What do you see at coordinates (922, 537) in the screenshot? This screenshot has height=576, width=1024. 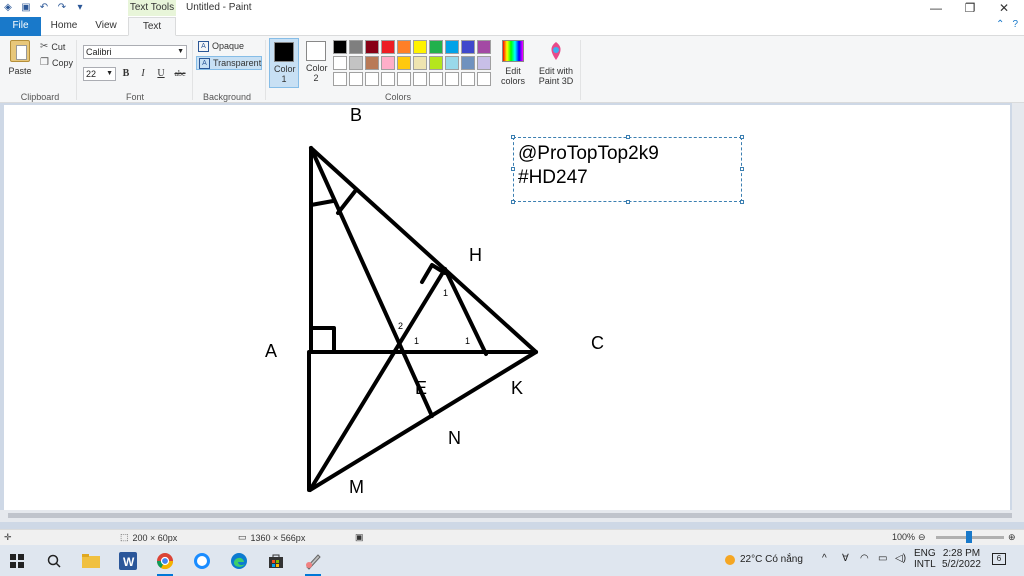 I see `zoom-out-icon: ⊖` at bounding box center [922, 537].